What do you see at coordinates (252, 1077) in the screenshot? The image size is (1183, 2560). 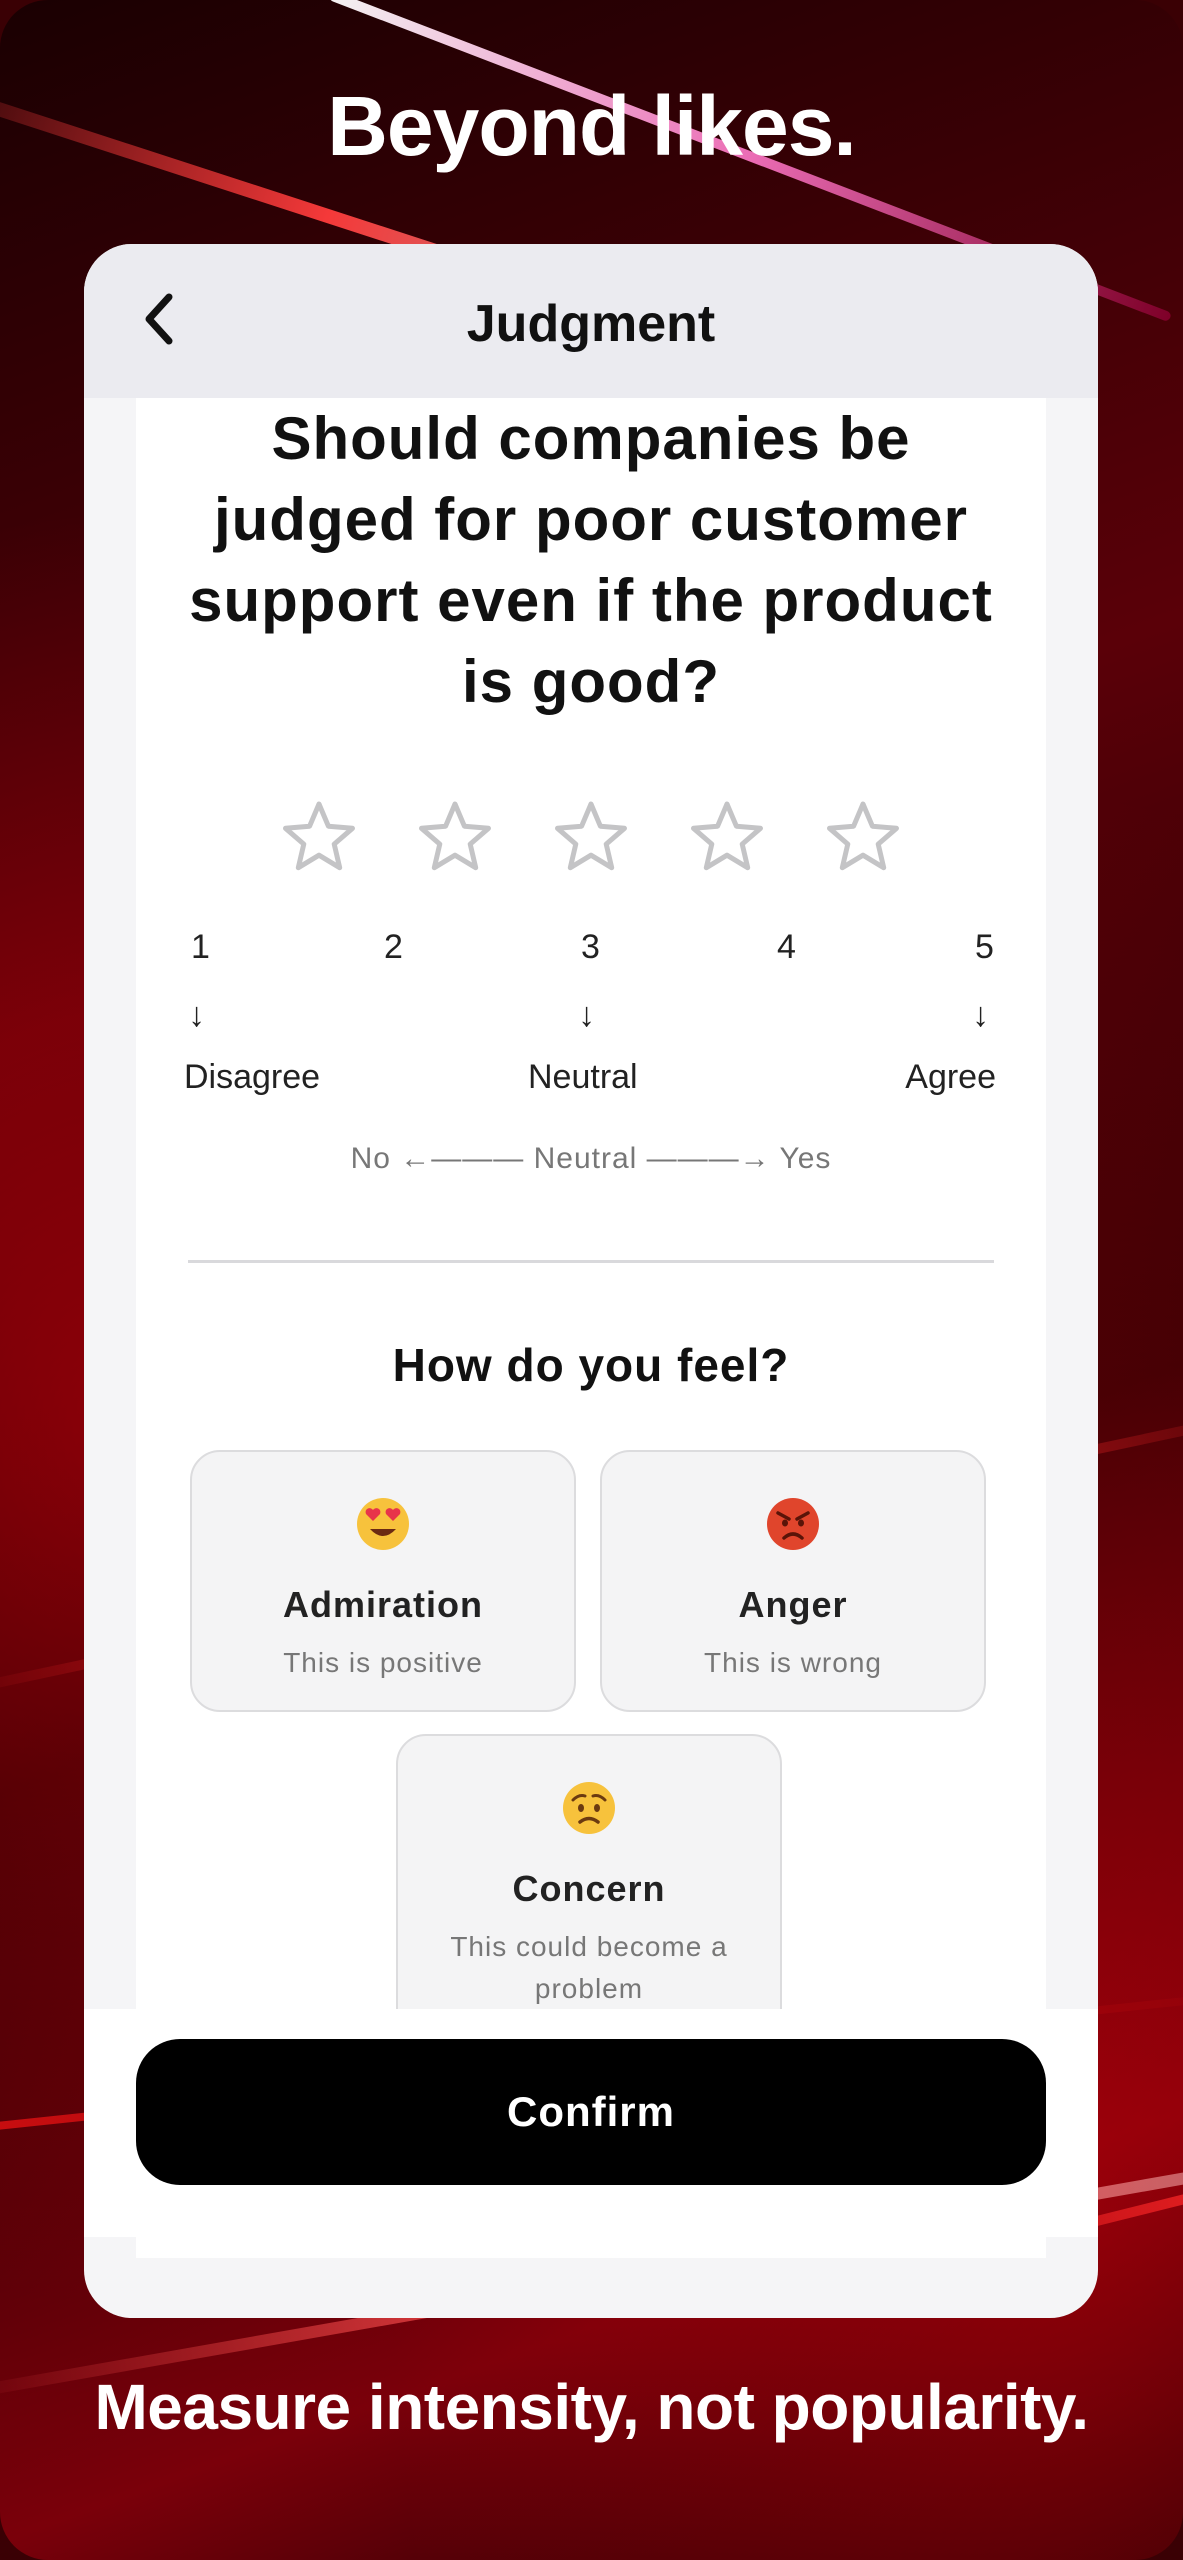 I see `label-disagree: Disagree` at bounding box center [252, 1077].